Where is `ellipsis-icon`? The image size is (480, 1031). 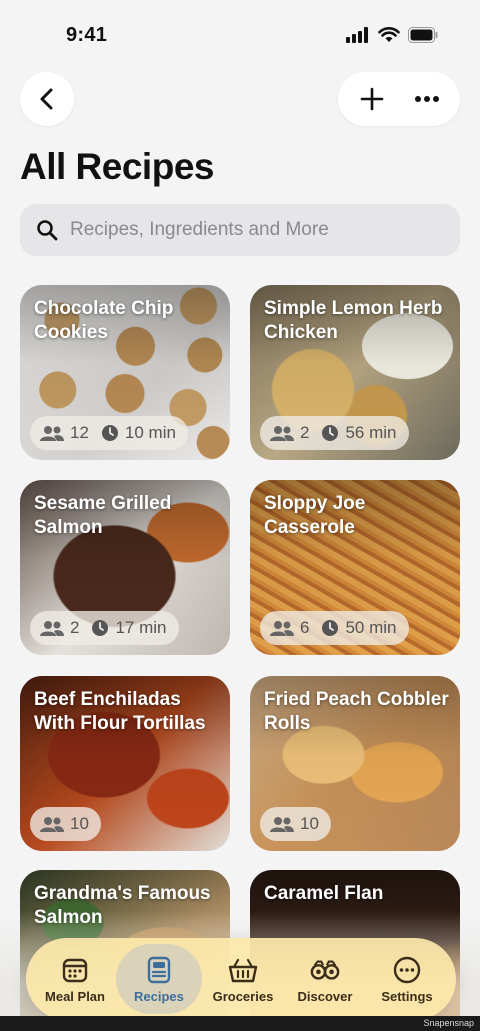 ellipsis-icon is located at coordinates (426, 99).